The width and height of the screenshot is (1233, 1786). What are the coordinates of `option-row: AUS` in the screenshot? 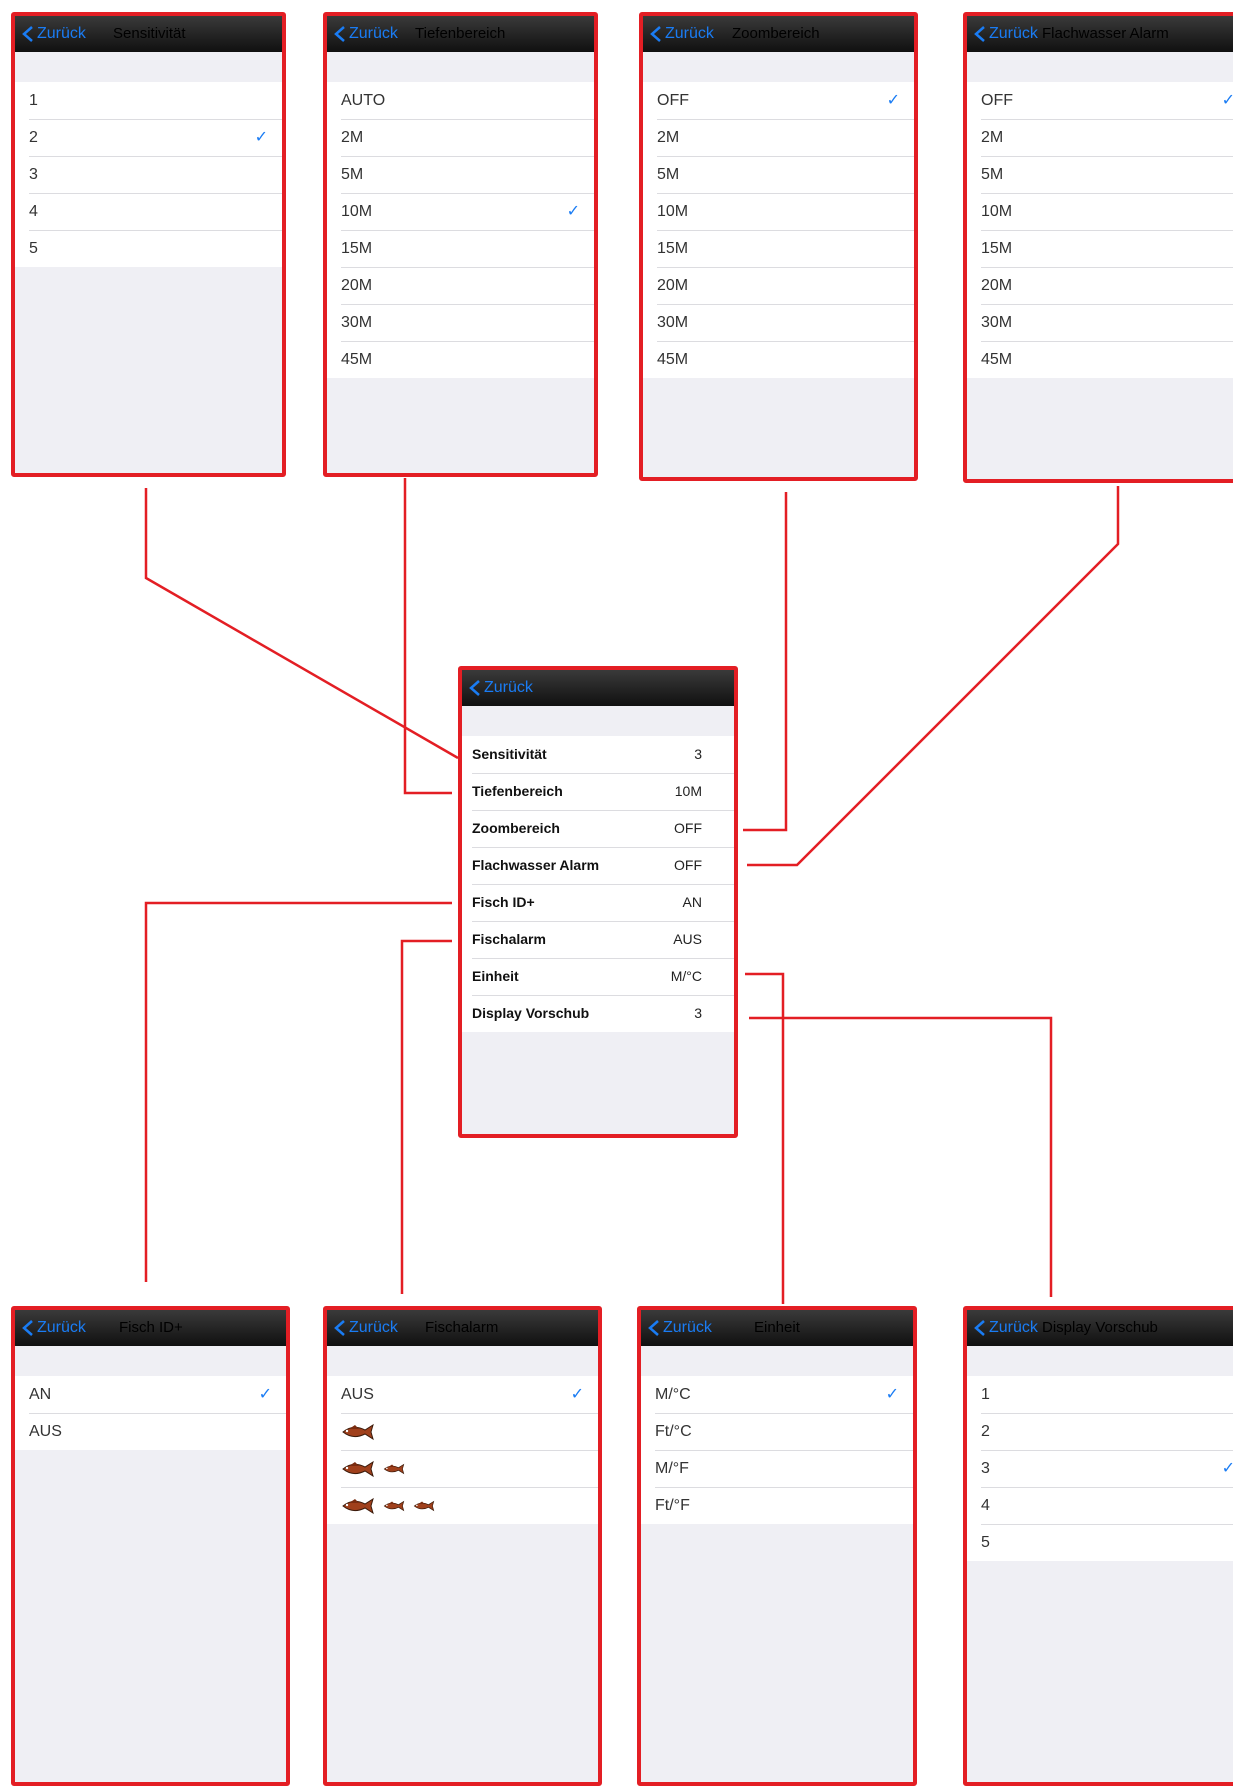 It's located at (150, 1431).